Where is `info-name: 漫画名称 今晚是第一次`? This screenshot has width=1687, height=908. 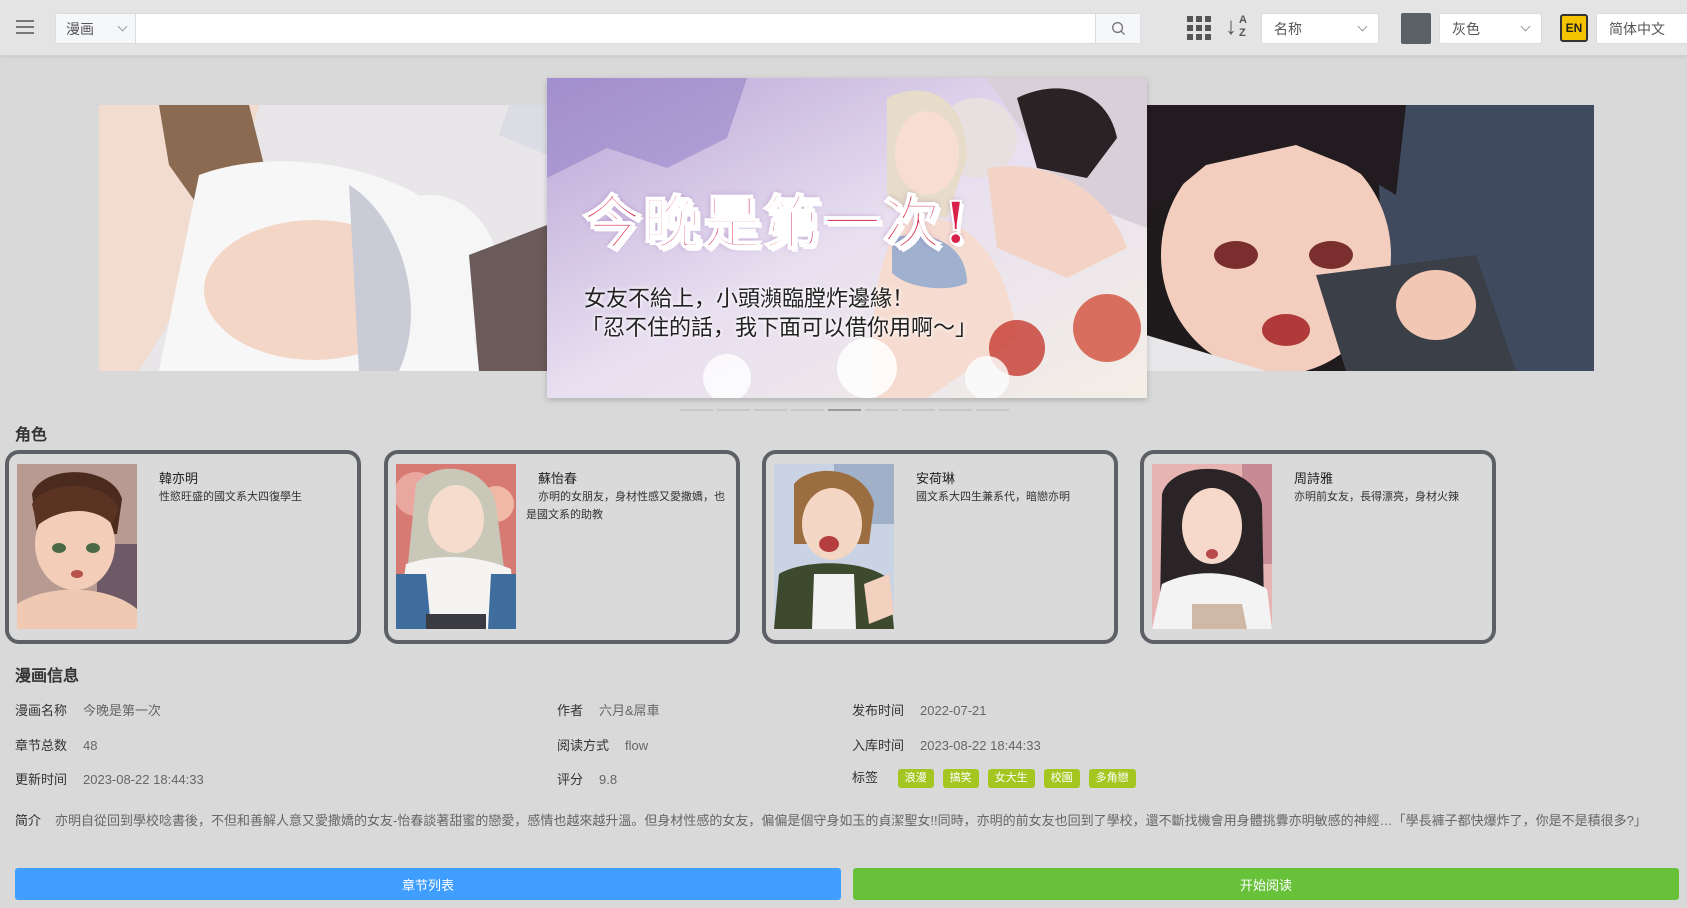
info-name: 漫画名称 今晚是第一次 is located at coordinates (88, 710).